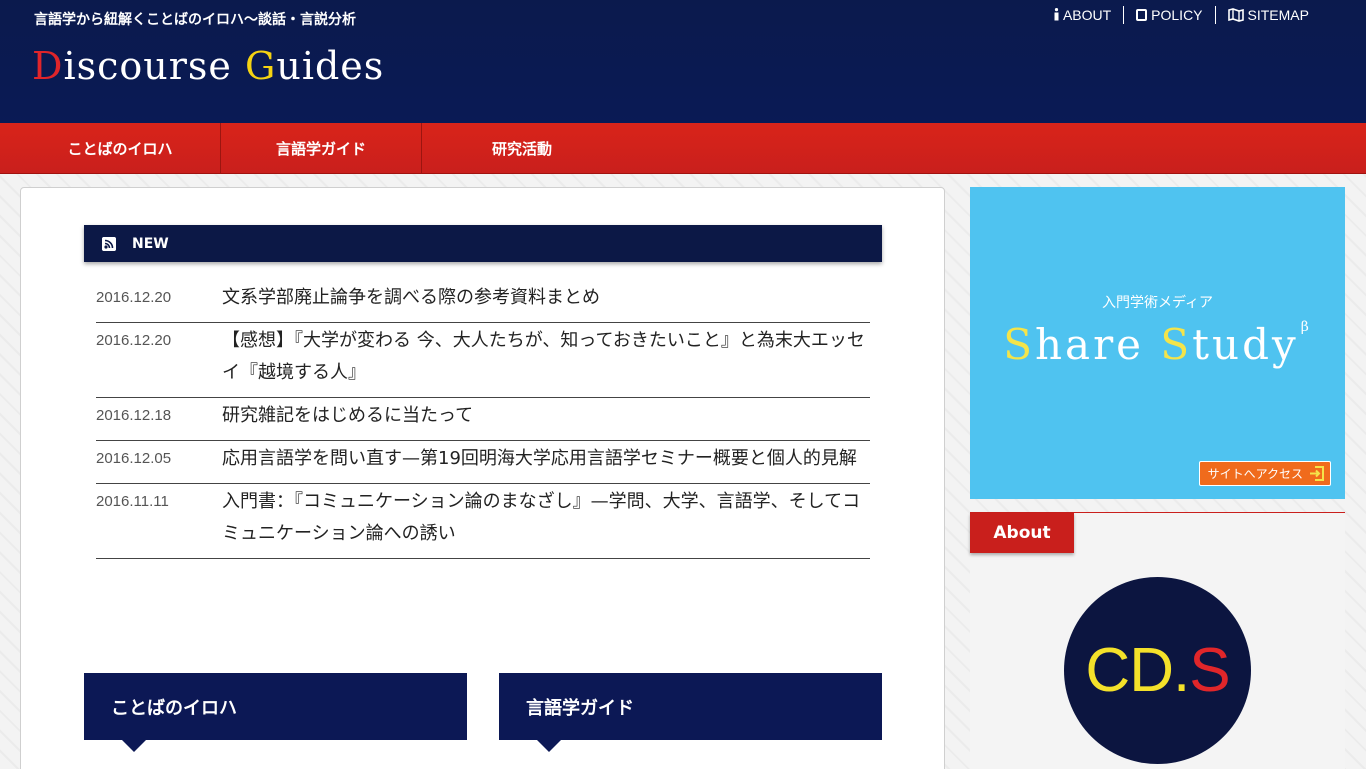 This screenshot has width=1366, height=769. I want to click on banner-title-tudy: tudy, so click(1245, 344).